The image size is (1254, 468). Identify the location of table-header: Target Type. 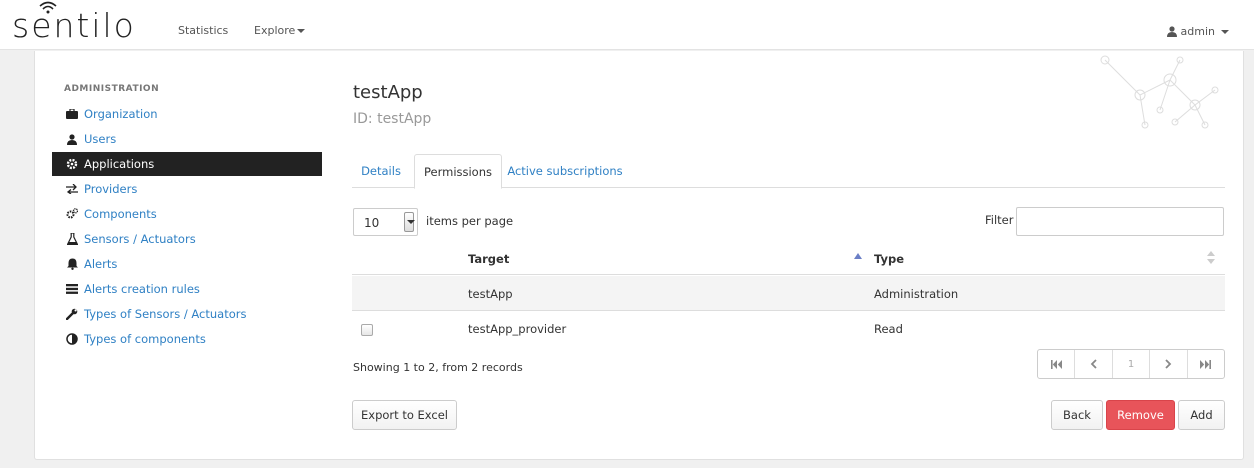
(788, 259).